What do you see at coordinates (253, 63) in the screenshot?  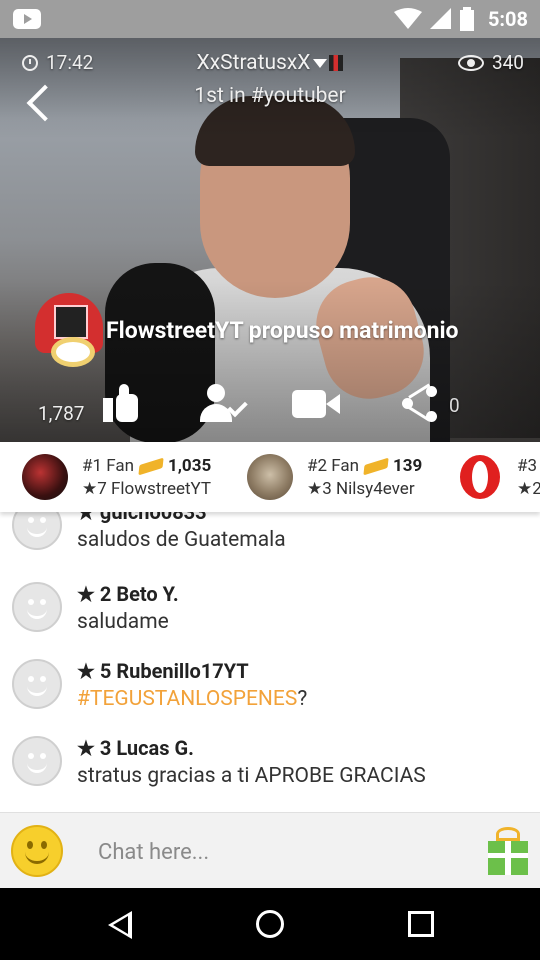 I see `streamer-name-text: XxStratusxX` at bounding box center [253, 63].